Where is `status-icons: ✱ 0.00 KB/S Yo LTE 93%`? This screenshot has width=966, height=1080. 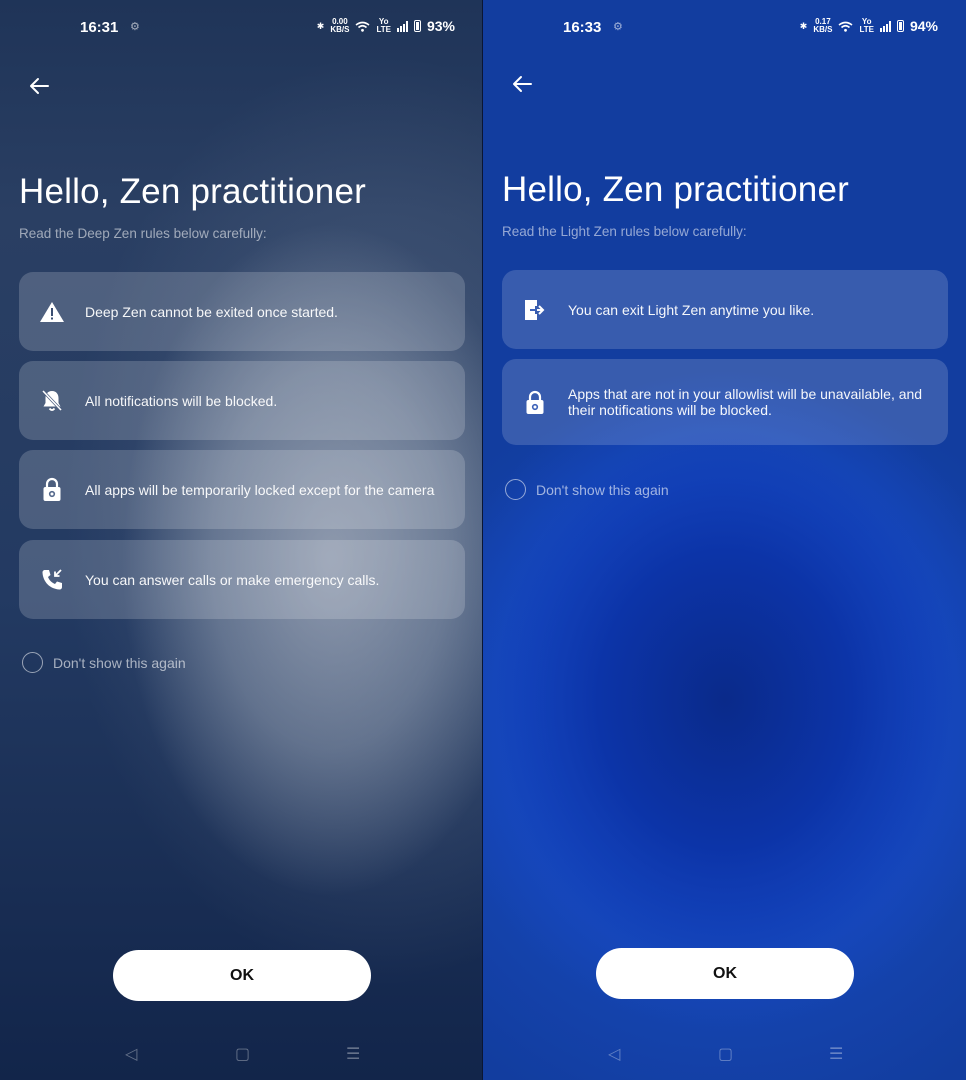 status-icons: ✱ 0.00 KB/S Yo LTE 93% is located at coordinates (385, 26).